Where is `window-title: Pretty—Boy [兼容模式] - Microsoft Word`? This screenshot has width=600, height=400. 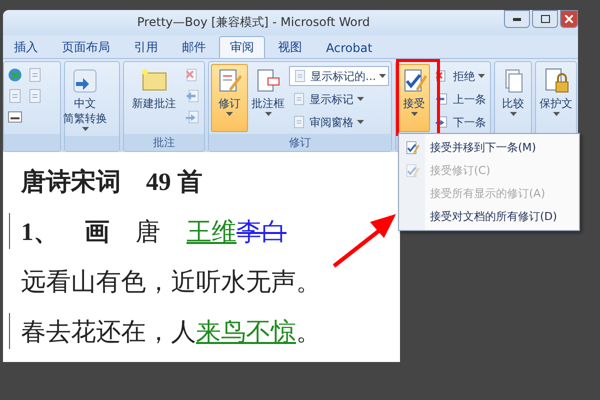
window-title: Pretty—Boy [兼容模式] - Microsoft Word is located at coordinates (253, 22).